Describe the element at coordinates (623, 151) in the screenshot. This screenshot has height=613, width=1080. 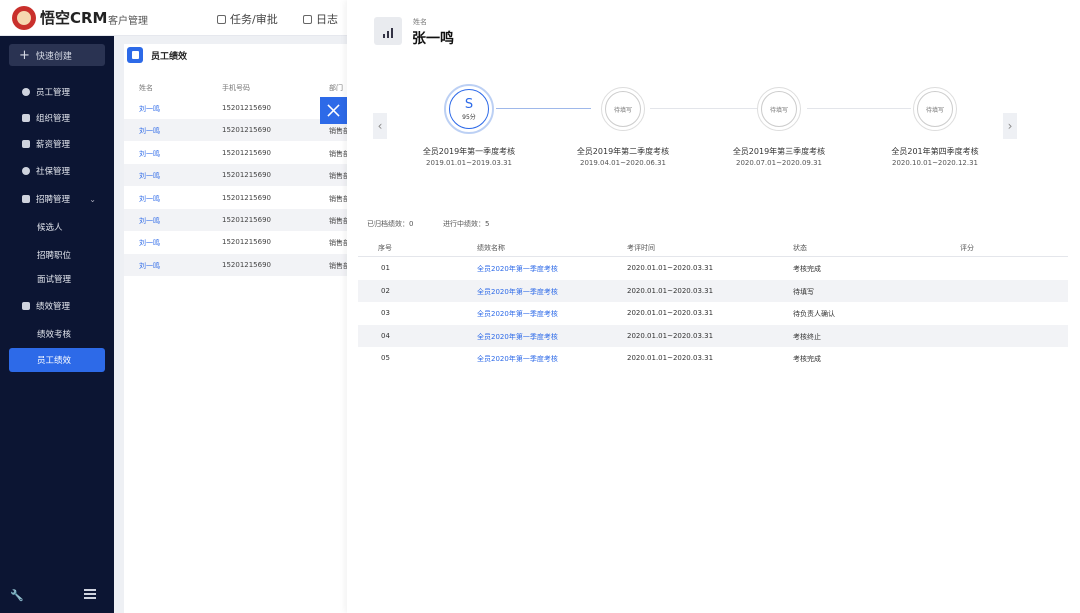
I see `stage-title-2: 全员2019年第二季度考核` at that location.